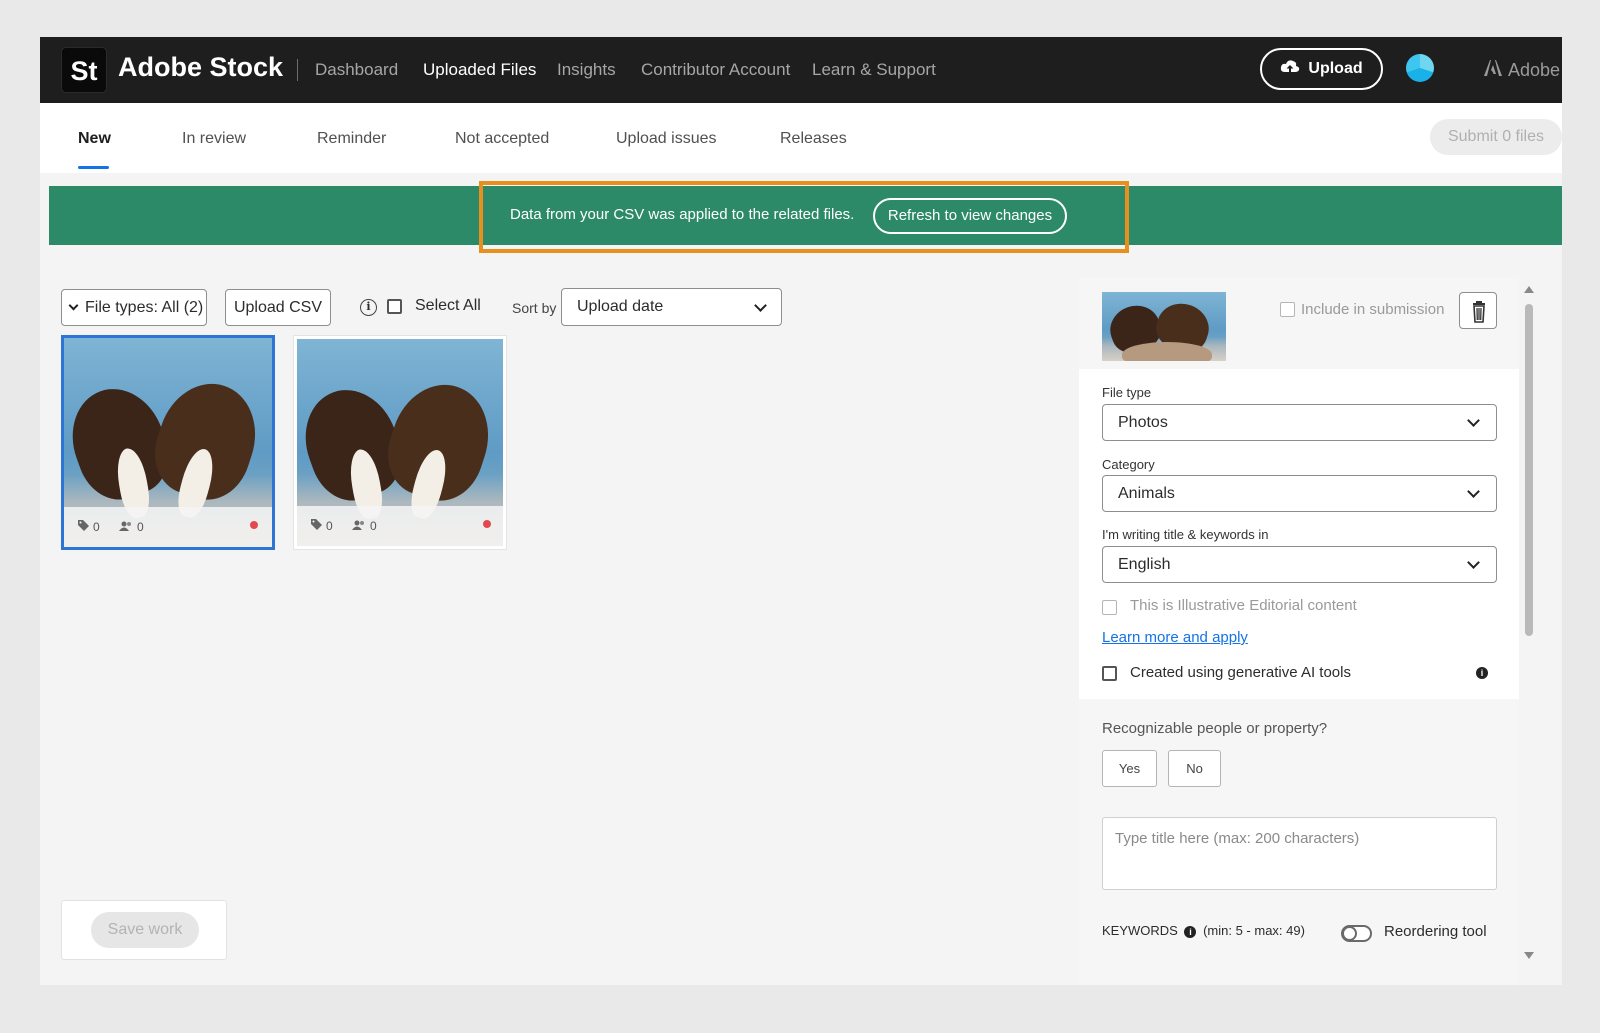 This screenshot has height=1033, width=1600. I want to click on yes-button: Yes, so click(1129, 768).